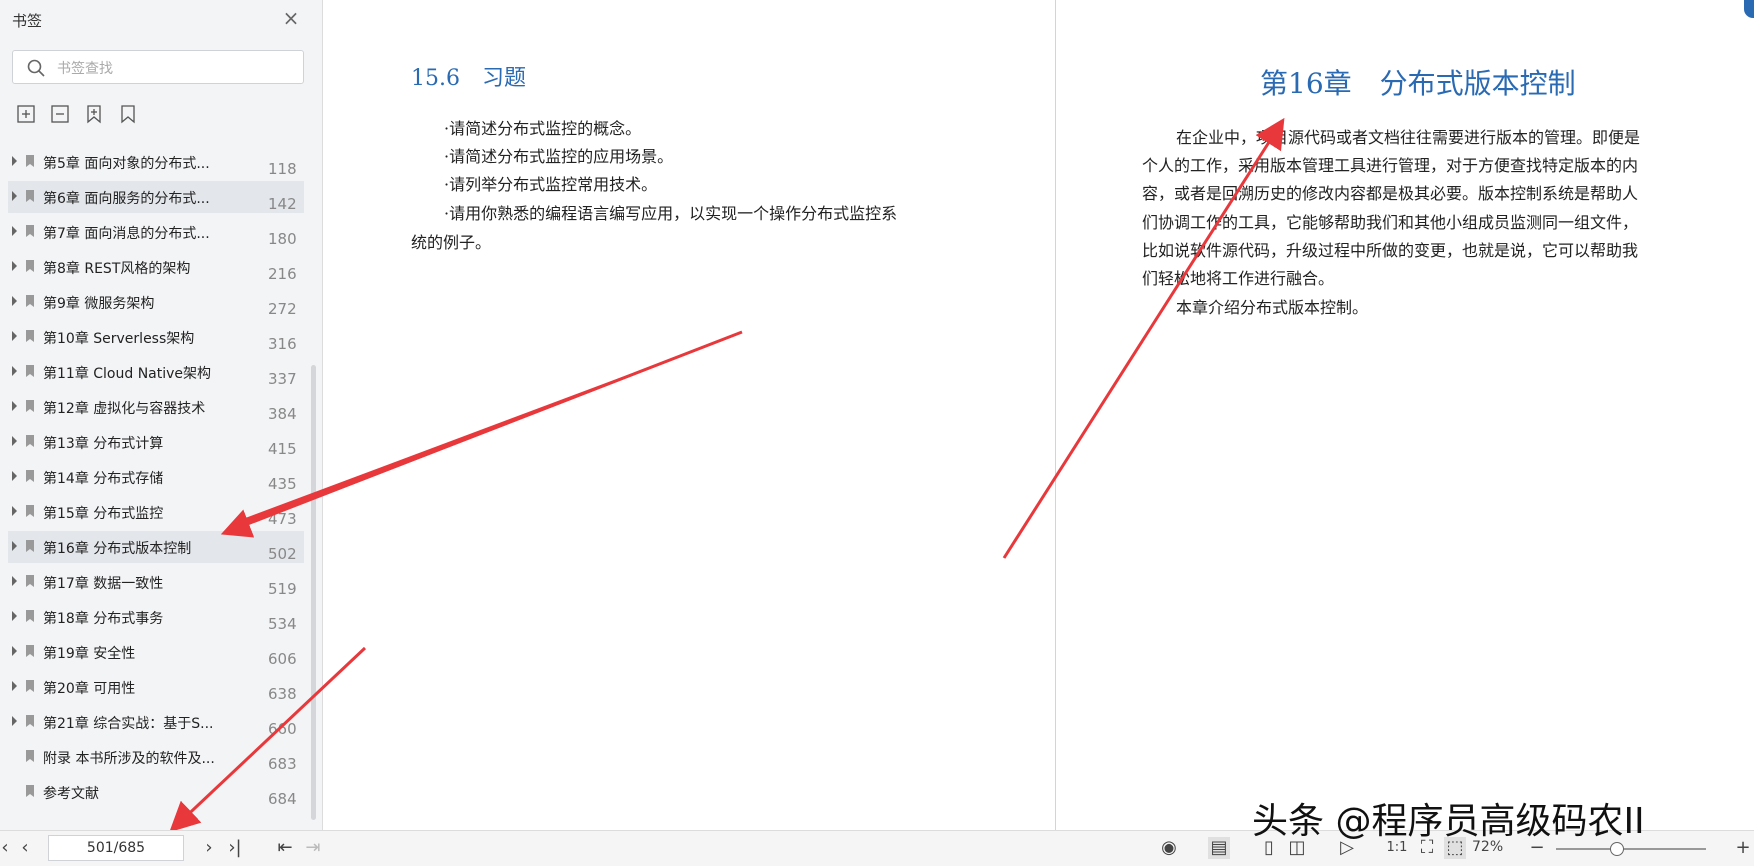 This screenshot has height=866, width=1754. What do you see at coordinates (282, 239) in the screenshot?
I see `bookmark-page: 180` at bounding box center [282, 239].